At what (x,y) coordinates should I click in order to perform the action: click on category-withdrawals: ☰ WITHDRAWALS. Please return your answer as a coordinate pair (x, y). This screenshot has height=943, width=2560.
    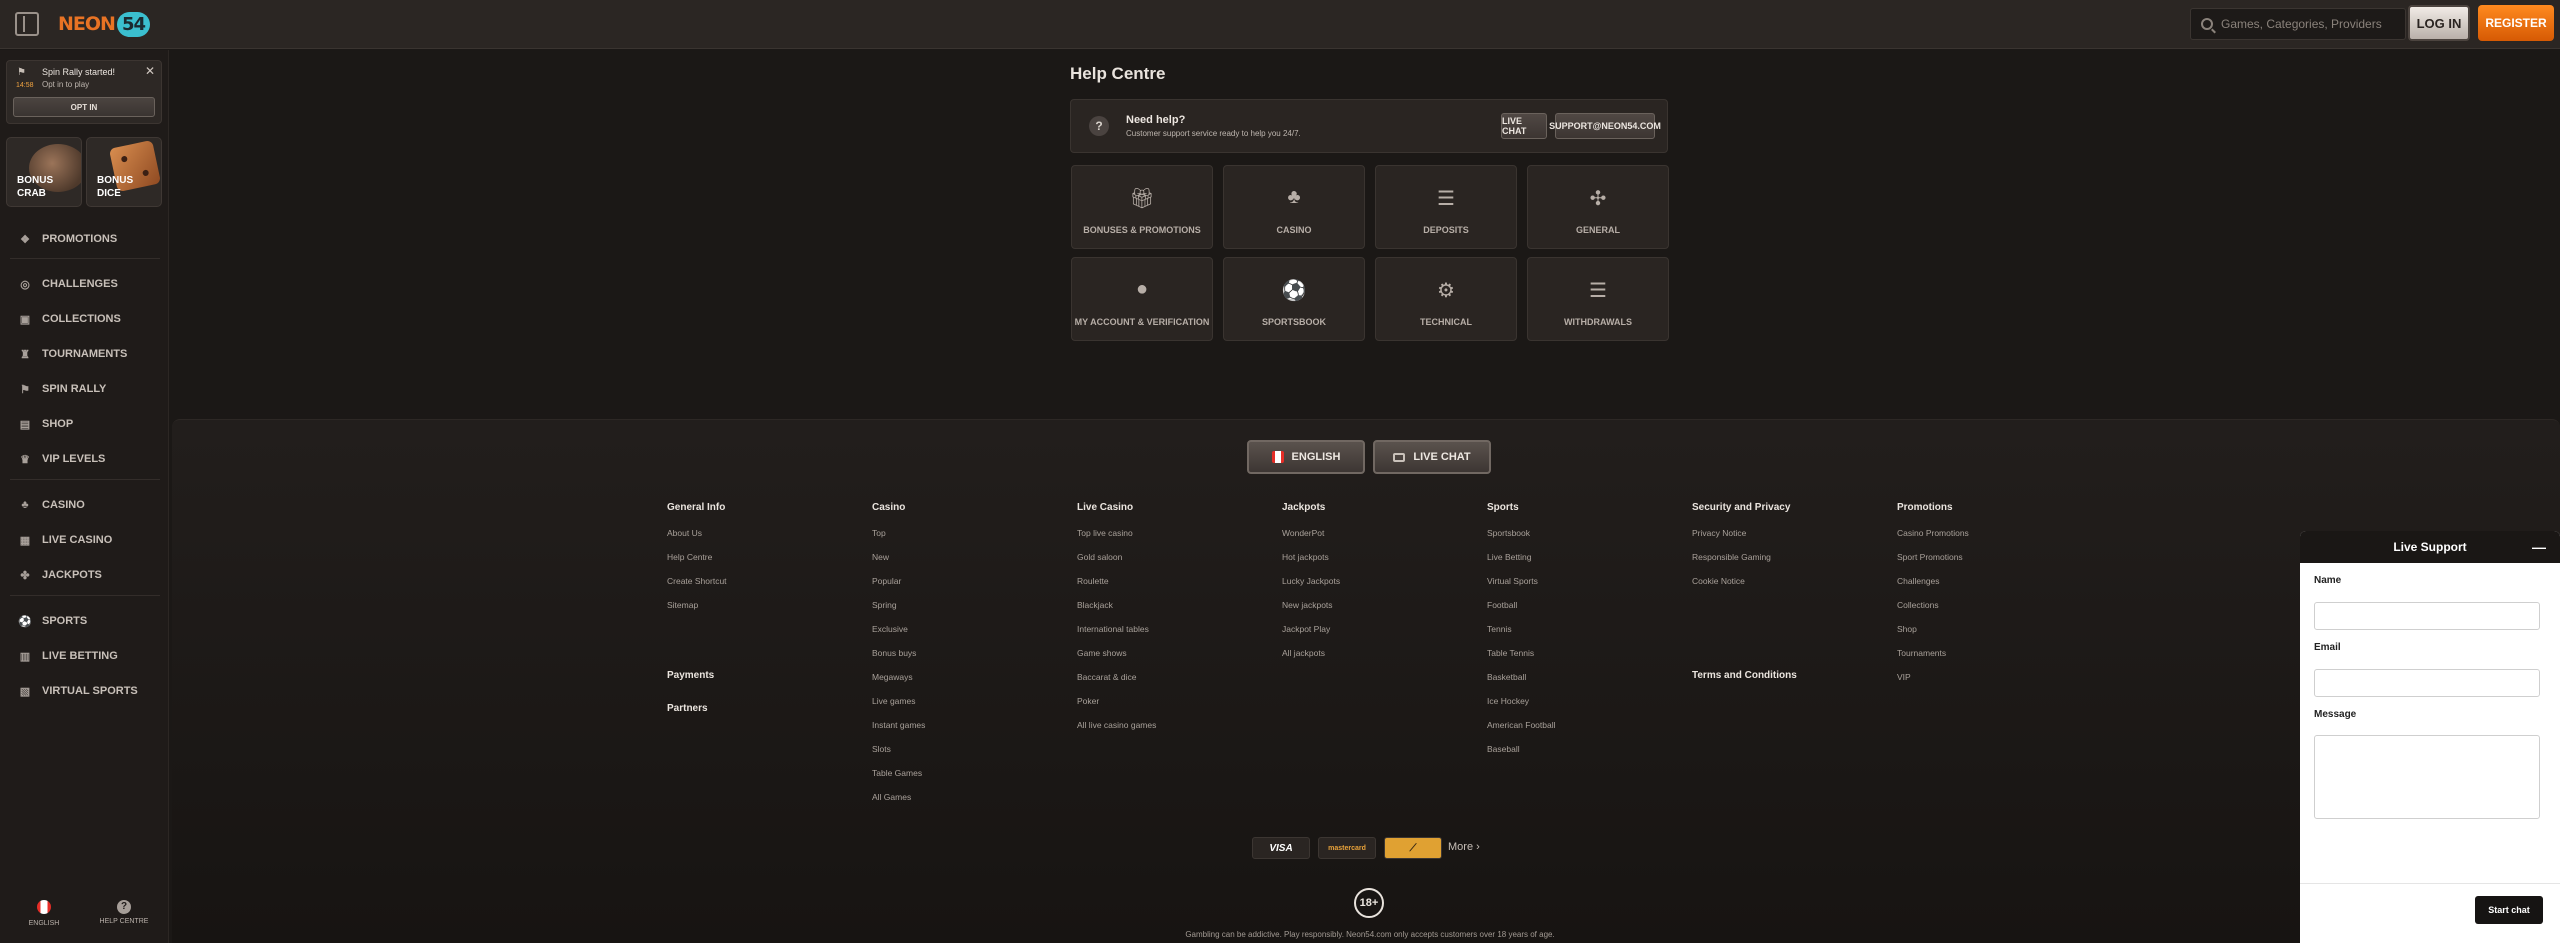
    Looking at the image, I should click on (1598, 299).